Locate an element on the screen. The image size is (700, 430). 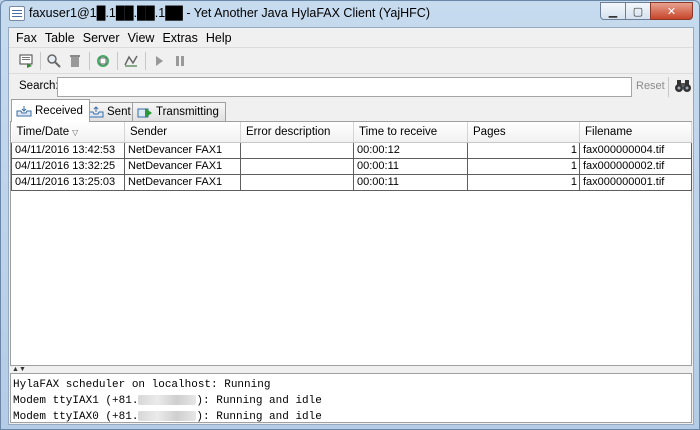
search-input is located at coordinates (344, 87).